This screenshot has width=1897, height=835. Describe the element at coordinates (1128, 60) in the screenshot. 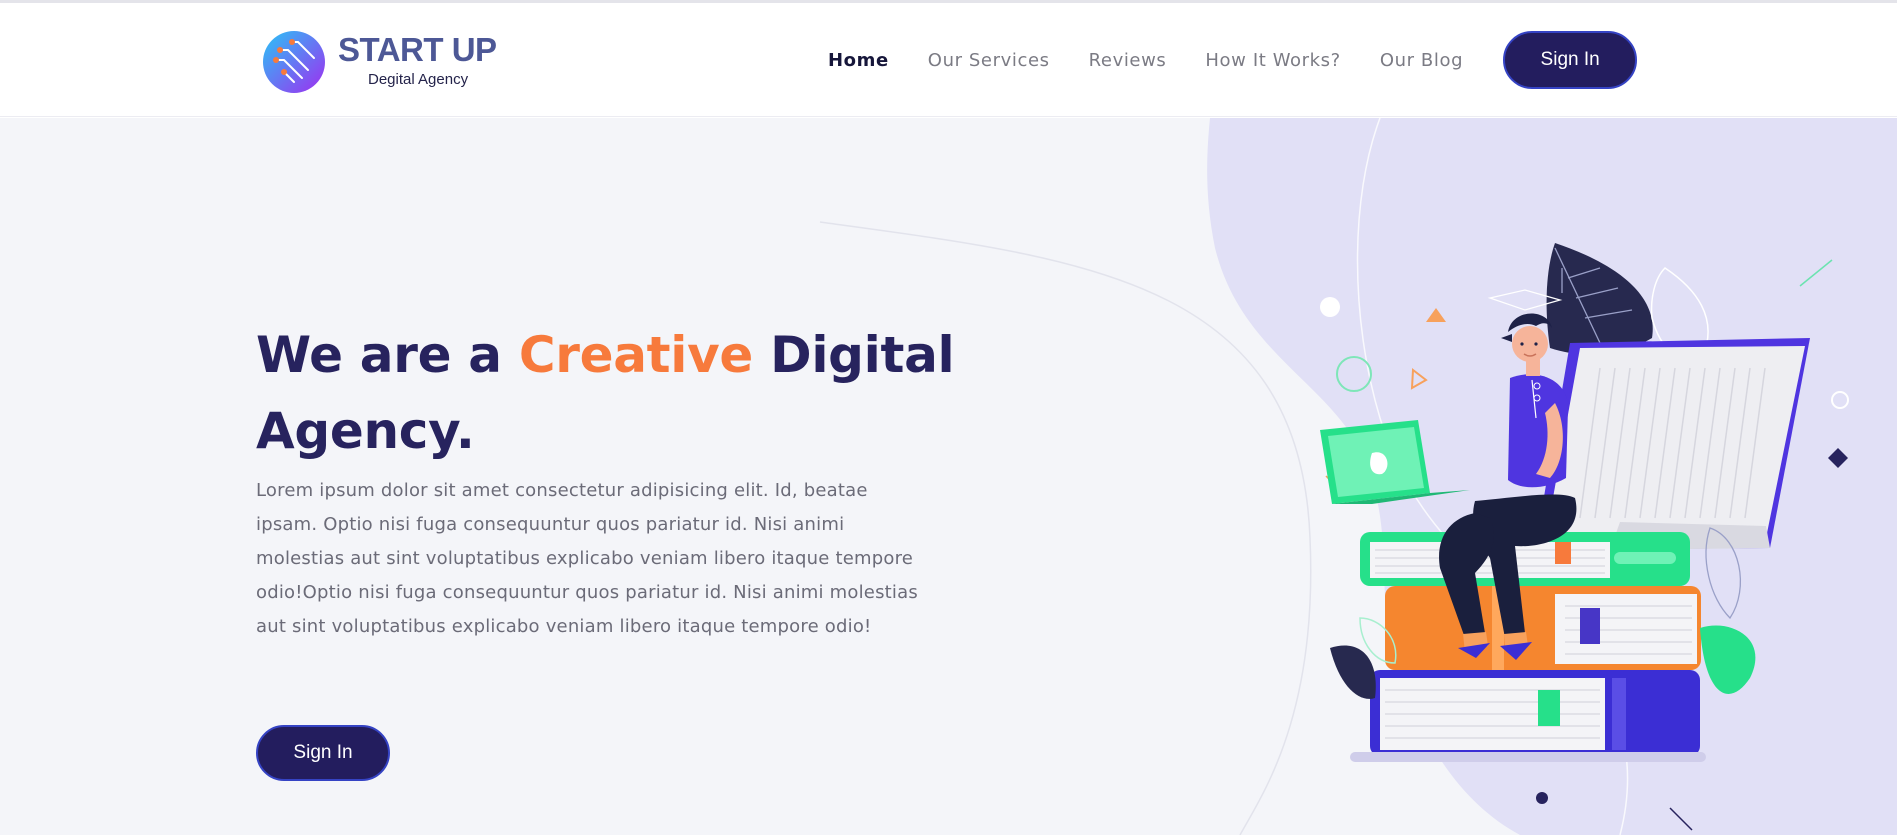

I see `nav-item-reviews: Reviews` at that location.